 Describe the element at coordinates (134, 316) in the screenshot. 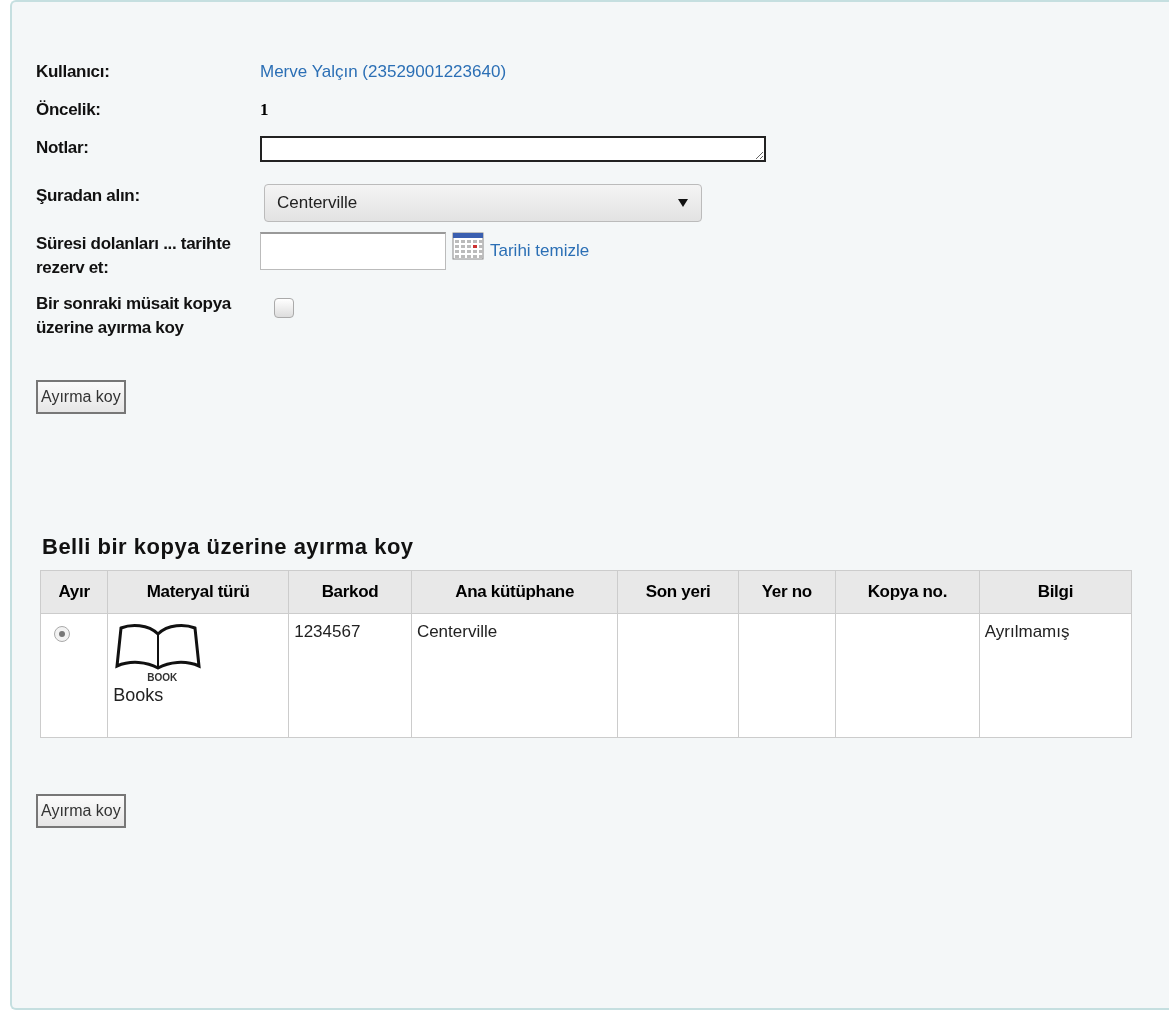

I see `field-label: Bir sonraki müsait kopya üzerine ayırma koy` at that location.